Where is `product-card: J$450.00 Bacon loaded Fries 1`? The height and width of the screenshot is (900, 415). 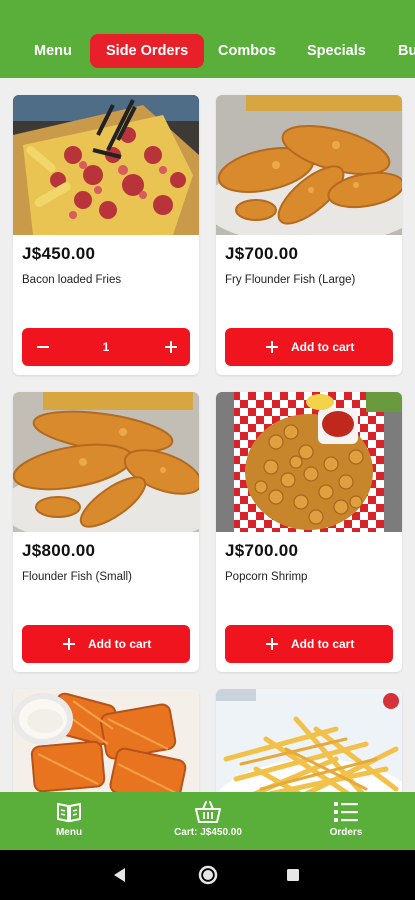
product-card: J$450.00 Bacon loaded Fries 1 is located at coordinates (106, 235).